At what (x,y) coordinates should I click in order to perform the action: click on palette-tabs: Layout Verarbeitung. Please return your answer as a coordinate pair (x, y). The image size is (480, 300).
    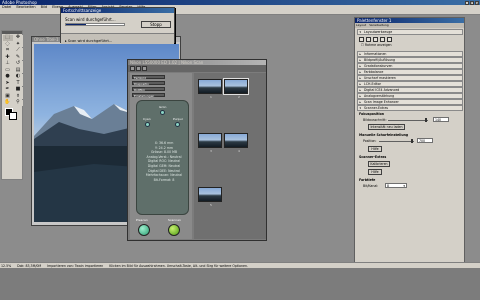
    Looking at the image, I should click on (409, 25).